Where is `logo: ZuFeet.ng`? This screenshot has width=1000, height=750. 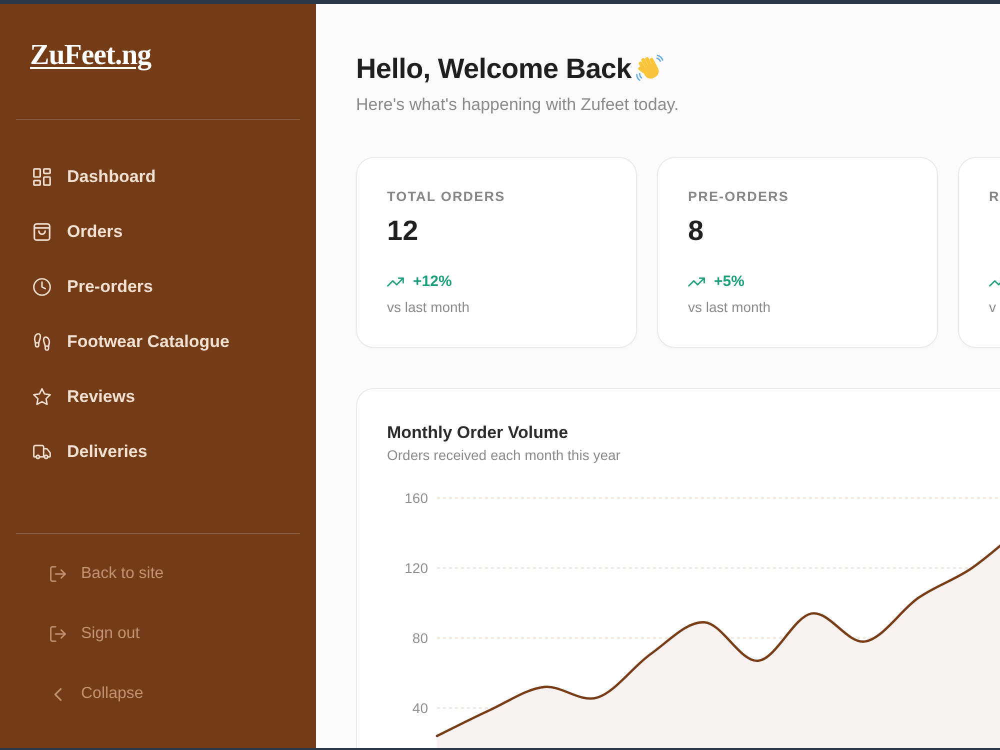 logo: ZuFeet.ng is located at coordinates (91, 55).